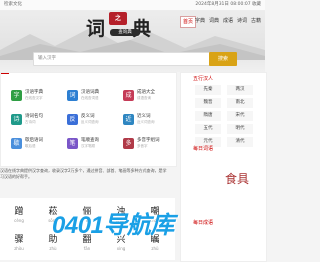  I want to click on tool-icon: 诗, so click(16, 119).